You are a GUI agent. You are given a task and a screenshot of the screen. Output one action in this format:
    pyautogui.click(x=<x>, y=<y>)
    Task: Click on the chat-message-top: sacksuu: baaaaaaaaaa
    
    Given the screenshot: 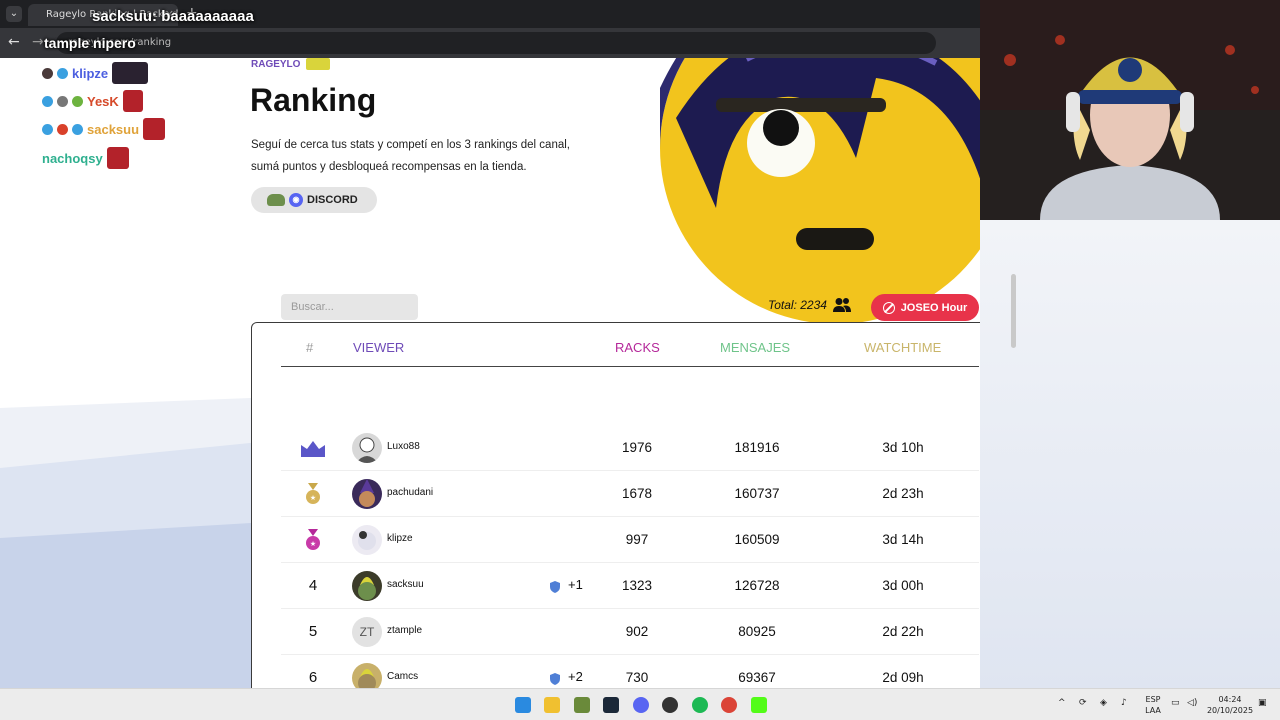 What is the action you would take?
    pyautogui.click(x=173, y=16)
    